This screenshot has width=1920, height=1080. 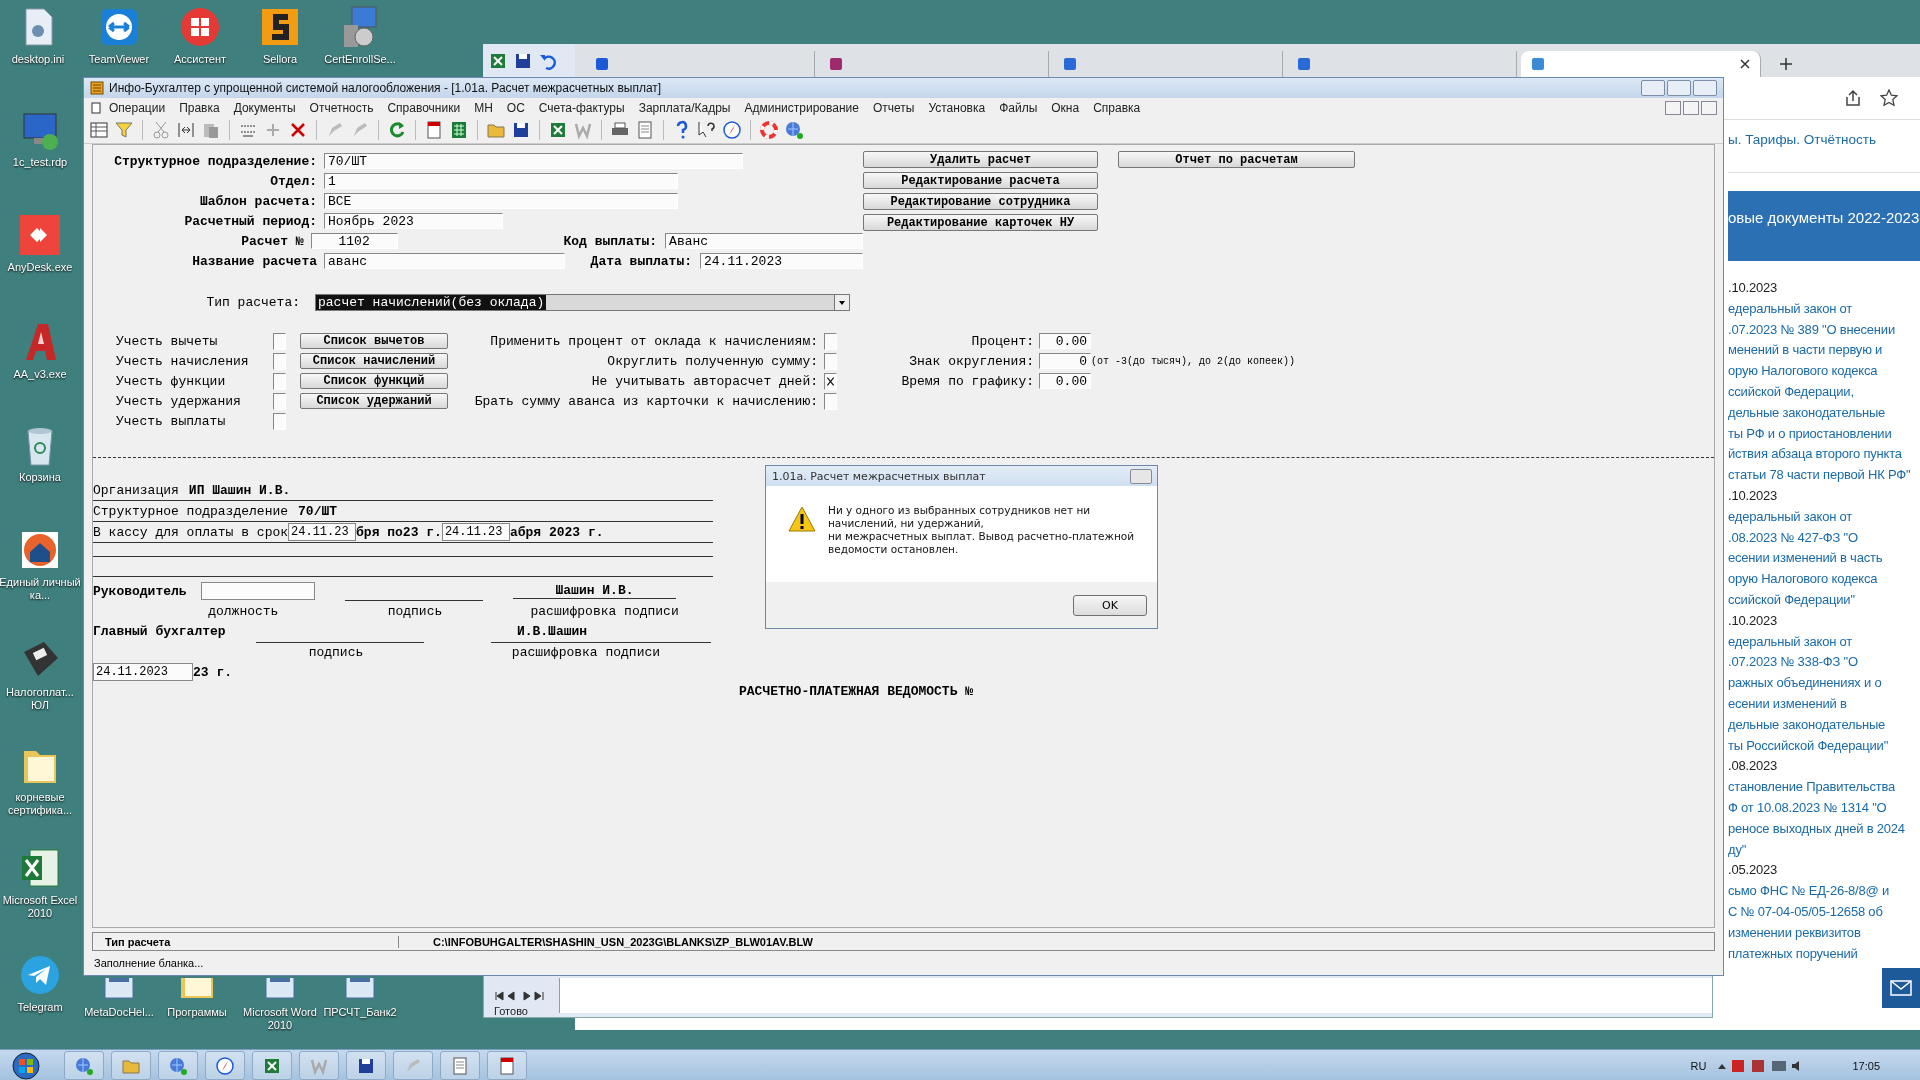 What do you see at coordinates (99, 130) in the screenshot?
I see `grid-icon` at bounding box center [99, 130].